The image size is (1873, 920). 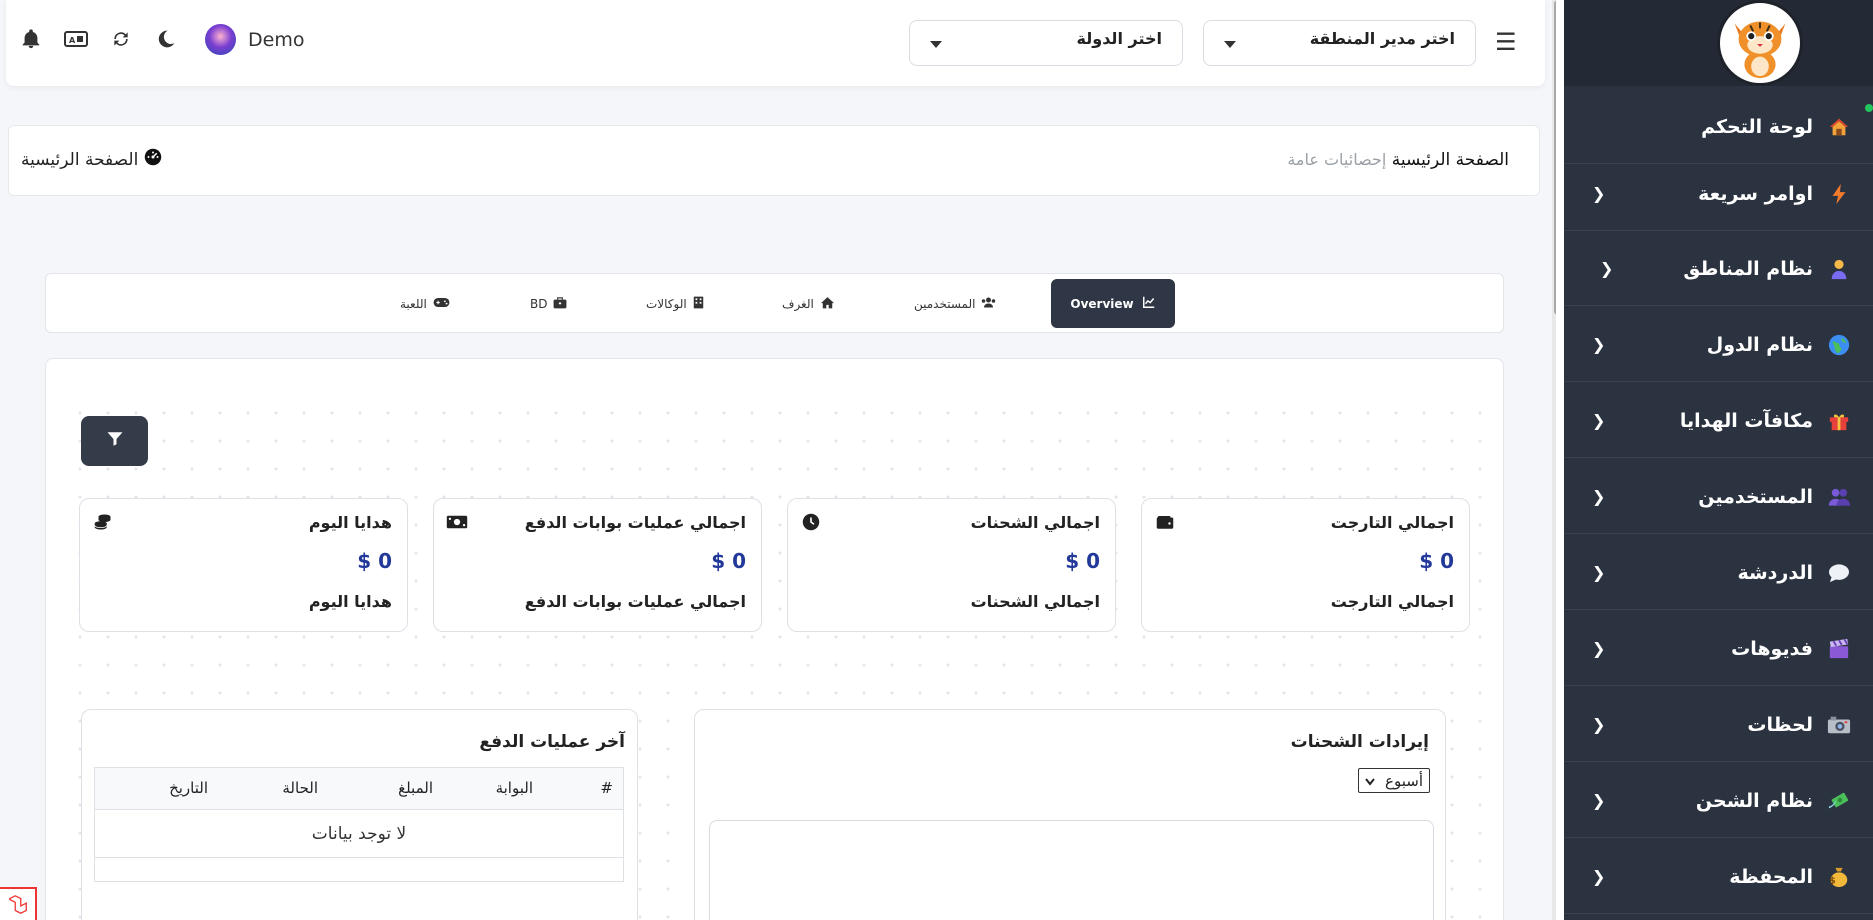 What do you see at coordinates (220, 39) in the screenshot?
I see `avatar` at bounding box center [220, 39].